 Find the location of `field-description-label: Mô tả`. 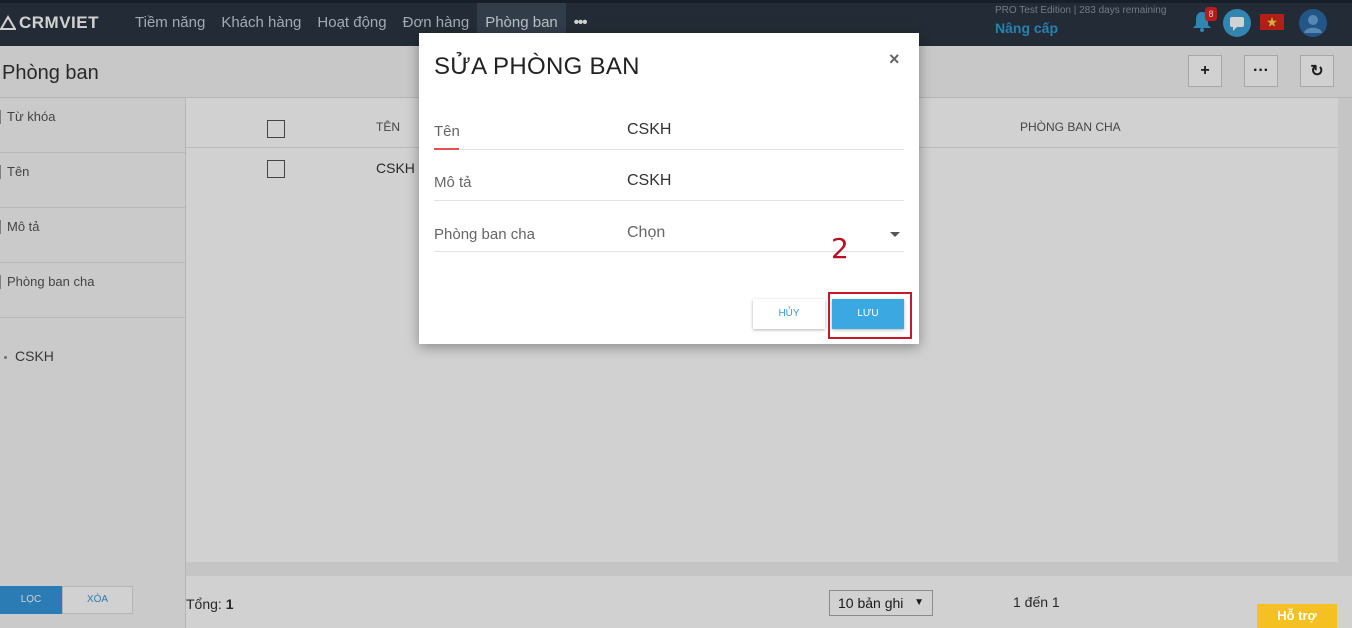

field-description-label: Mô tả is located at coordinates (453, 182).